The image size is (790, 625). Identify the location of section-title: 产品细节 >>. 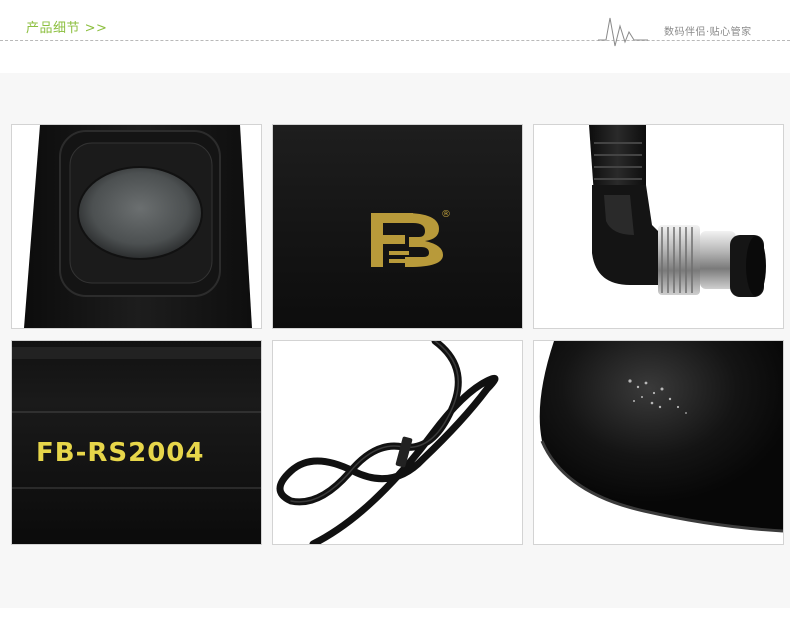
(67, 28).